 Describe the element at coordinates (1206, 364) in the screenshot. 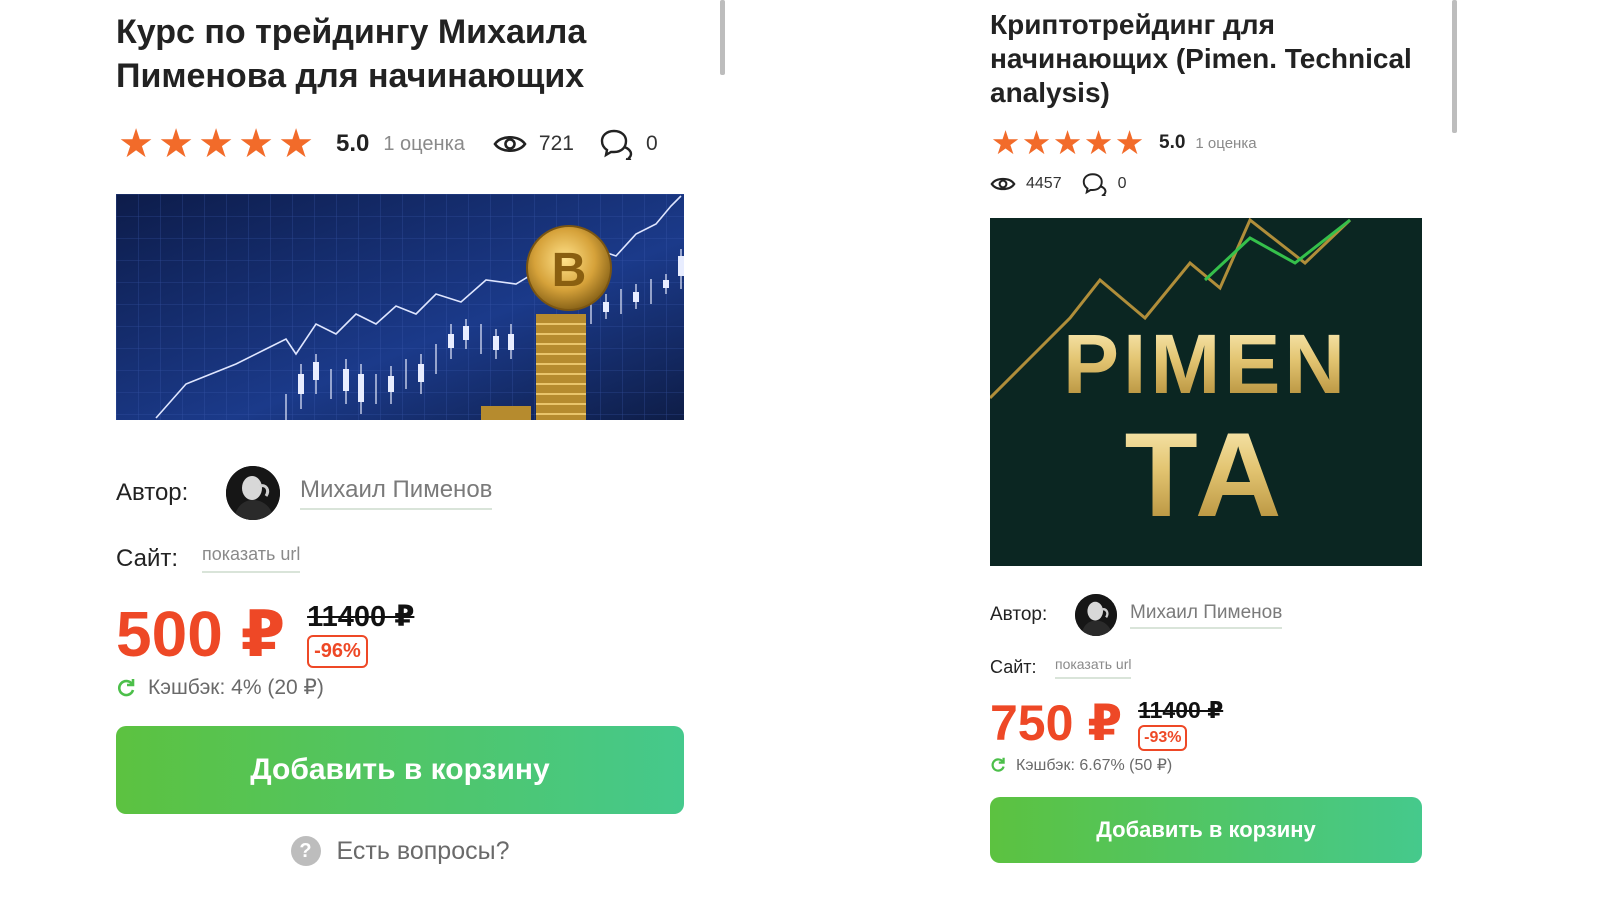

I see `banner-text-pimen: PIMEN` at that location.